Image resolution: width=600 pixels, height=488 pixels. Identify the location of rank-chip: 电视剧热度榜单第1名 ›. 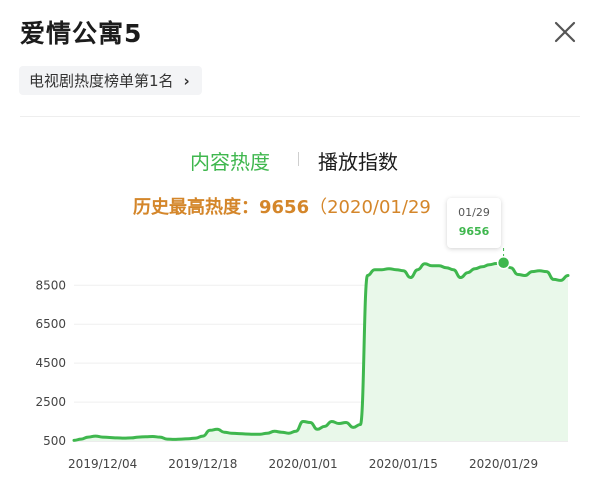
(110, 80).